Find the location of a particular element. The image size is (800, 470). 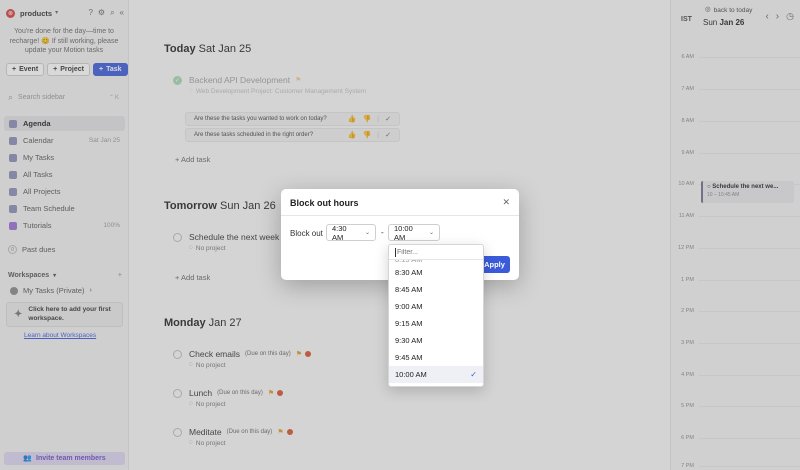

option-label: 9:15 AM is located at coordinates (409, 323).